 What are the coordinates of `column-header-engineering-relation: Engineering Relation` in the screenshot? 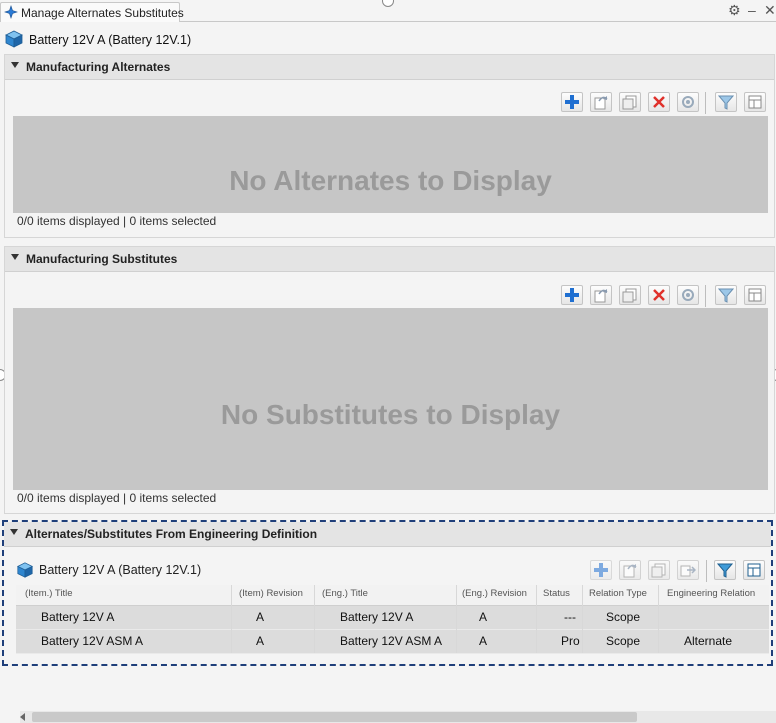 It's located at (711, 593).